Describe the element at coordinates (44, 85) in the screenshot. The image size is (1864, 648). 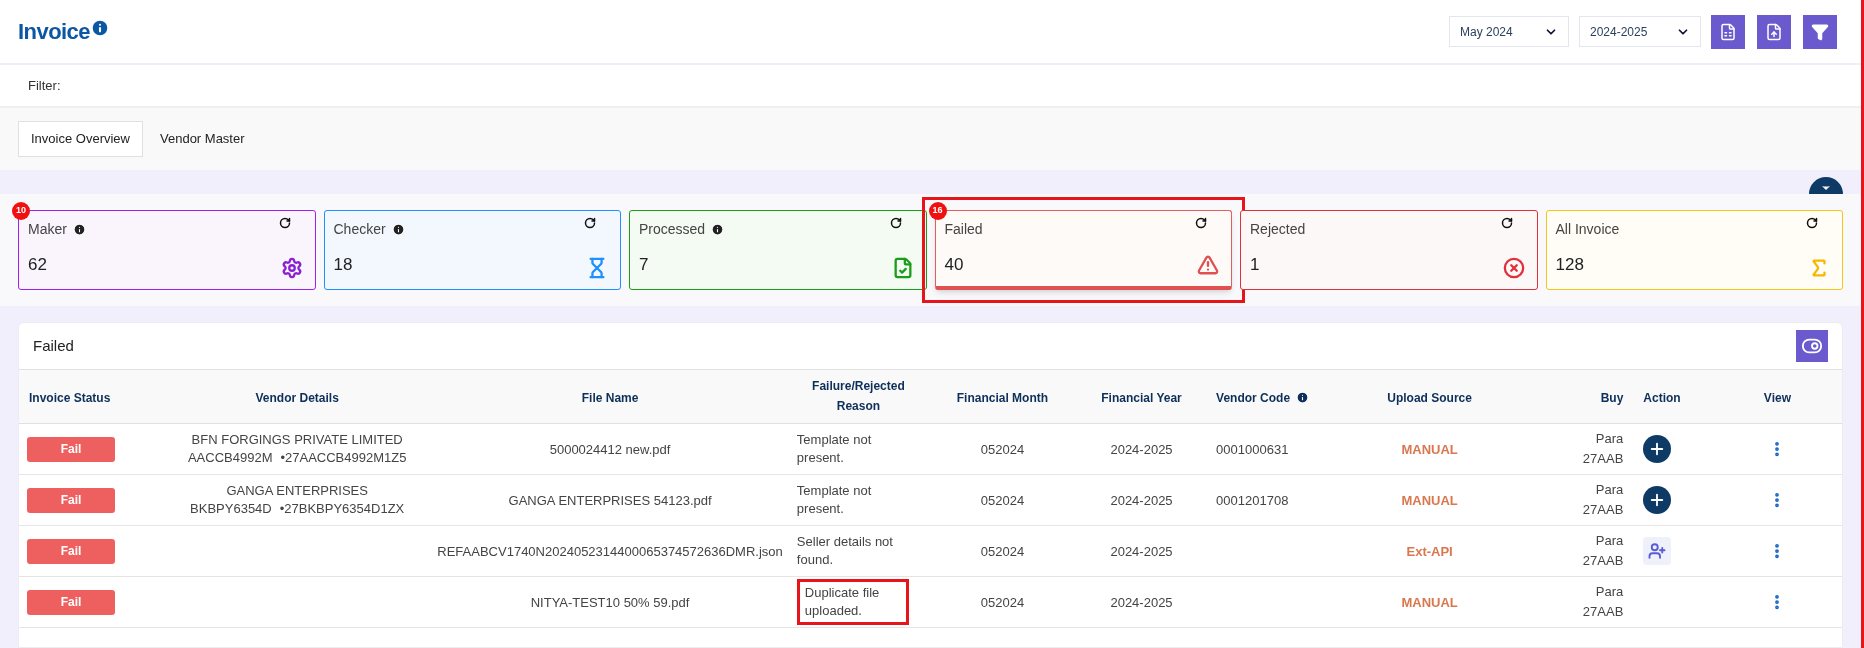
I see `filter-label: Filter:` at that location.